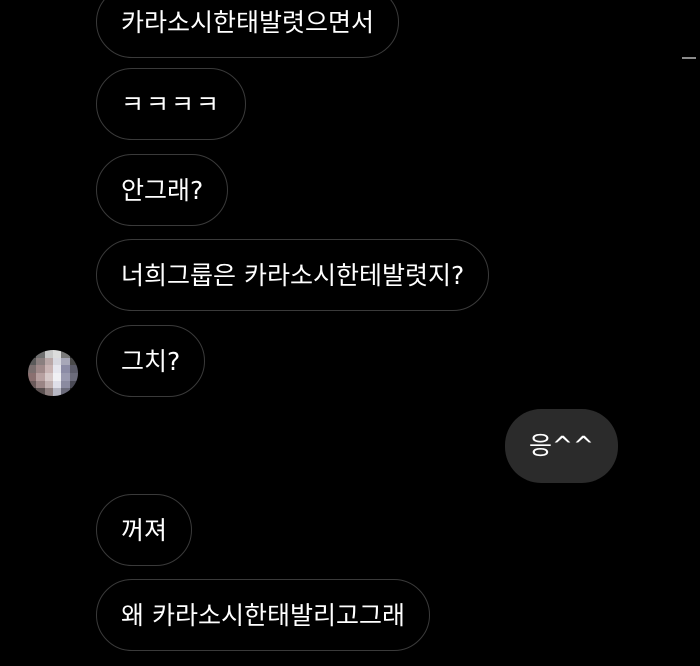 Image resolution: width=700 pixels, height=666 pixels. What do you see at coordinates (53, 373) in the screenshot?
I see `pixelated-avatar-icon` at bounding box center [53, 373].